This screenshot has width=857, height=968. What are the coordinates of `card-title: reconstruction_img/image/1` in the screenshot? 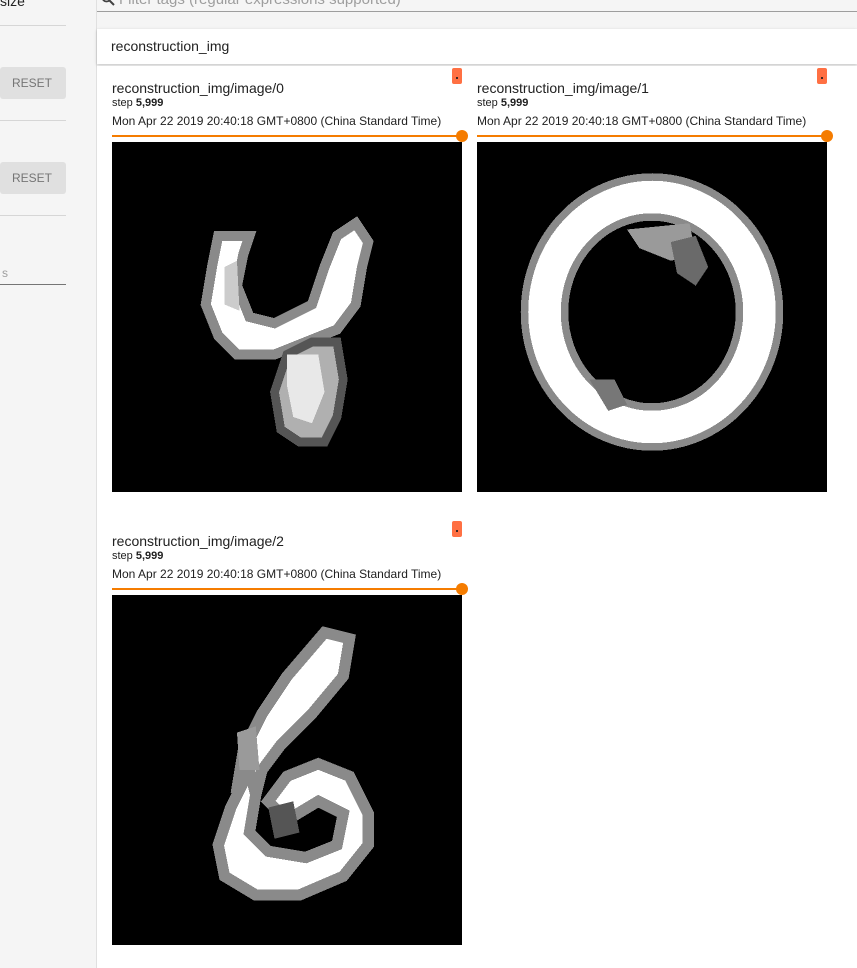 It's located at (563, 88).